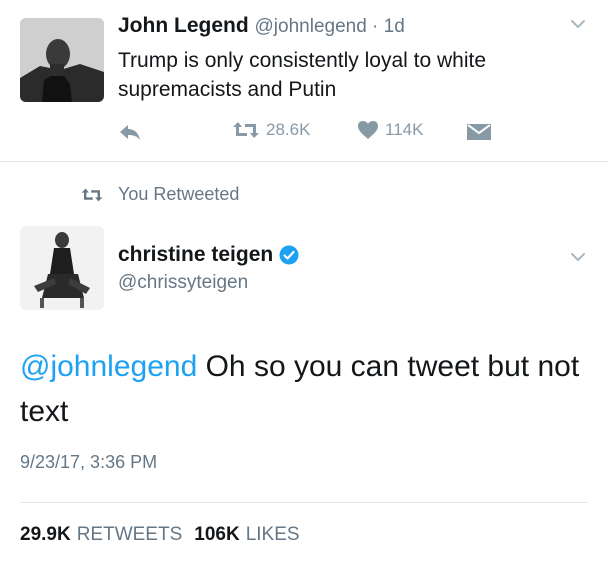  What do you see at coordinates (217, 534) in the screenshot?
I see `likes-count: 106K` at bounding box center [217, 534].